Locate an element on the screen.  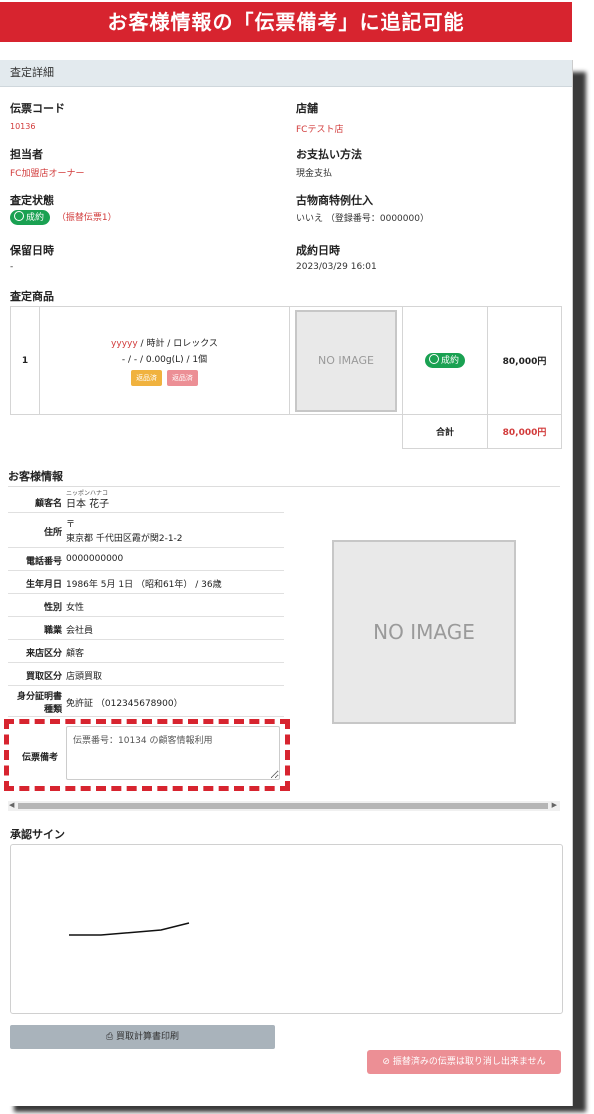
feature-banner: お客様情報の「伝票備考」に追記可能 is located at coordinates (286, 22).